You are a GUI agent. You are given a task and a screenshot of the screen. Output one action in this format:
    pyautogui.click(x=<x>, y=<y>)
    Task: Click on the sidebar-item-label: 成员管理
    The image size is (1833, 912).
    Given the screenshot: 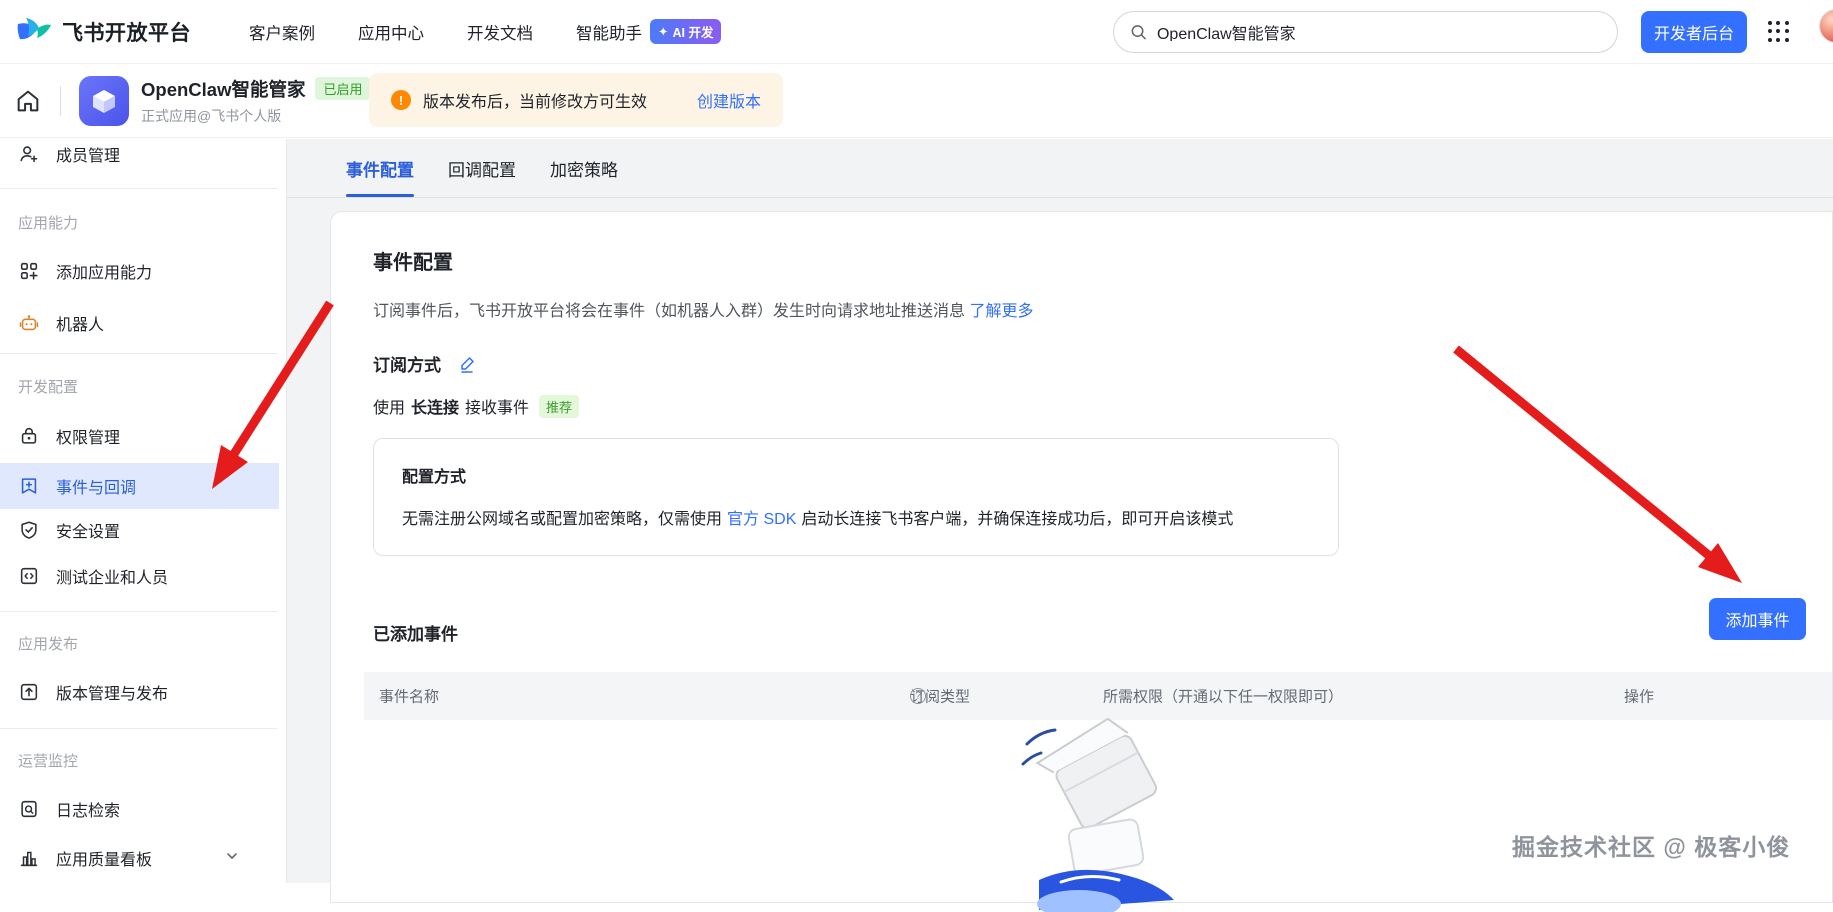 What is the action you would take?
    pyautogui.click(x=88, y=156)
    